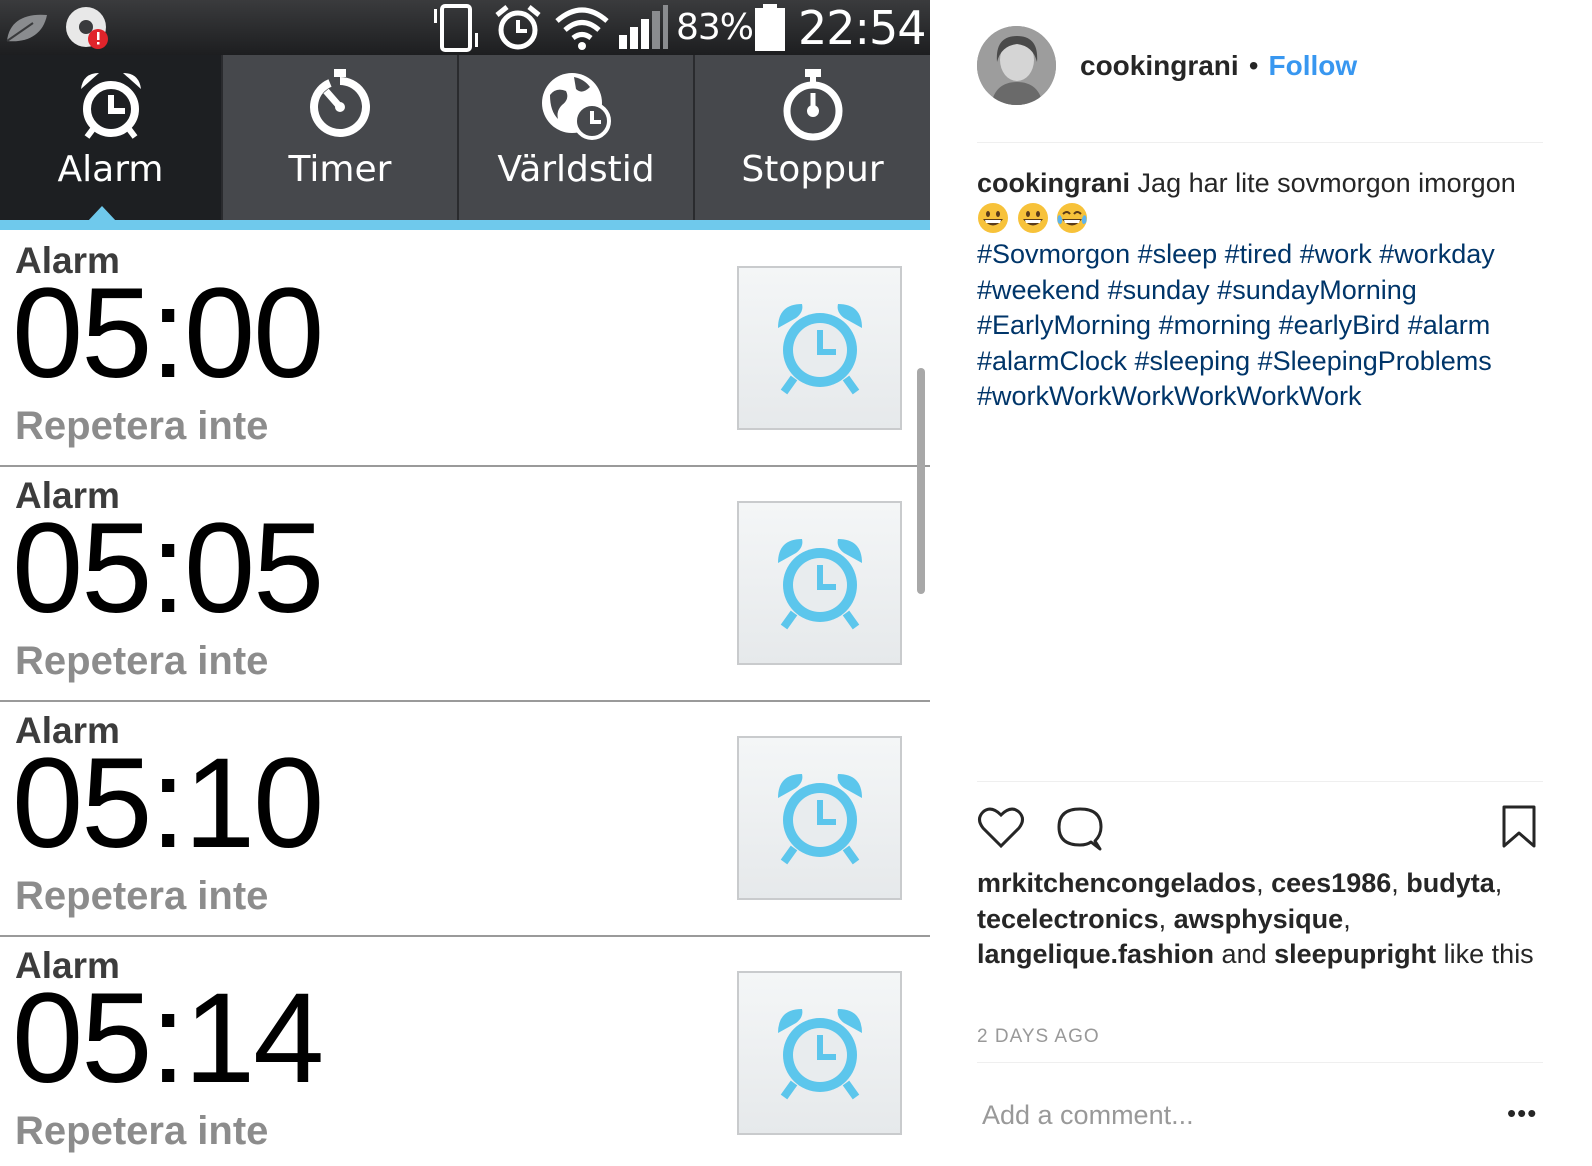  Describe the element at coordinates (812, 169) in the screenshot. I see `tab-stopwatch-label: Stoppur` at that location.